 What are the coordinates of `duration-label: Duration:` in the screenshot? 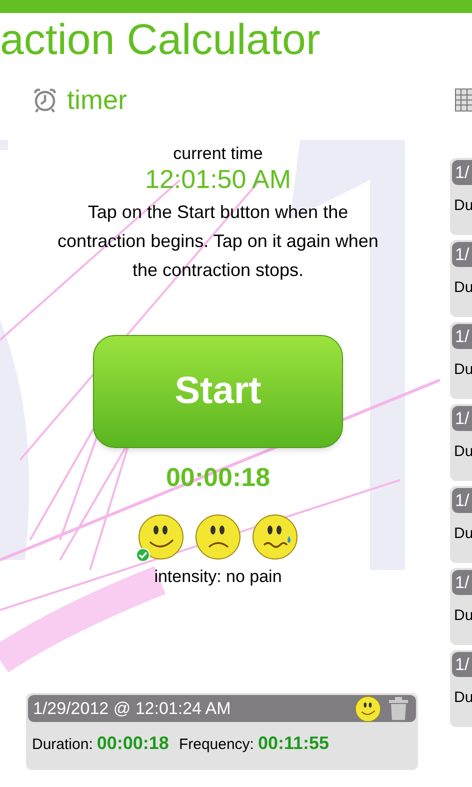 It's located at (62, 745).